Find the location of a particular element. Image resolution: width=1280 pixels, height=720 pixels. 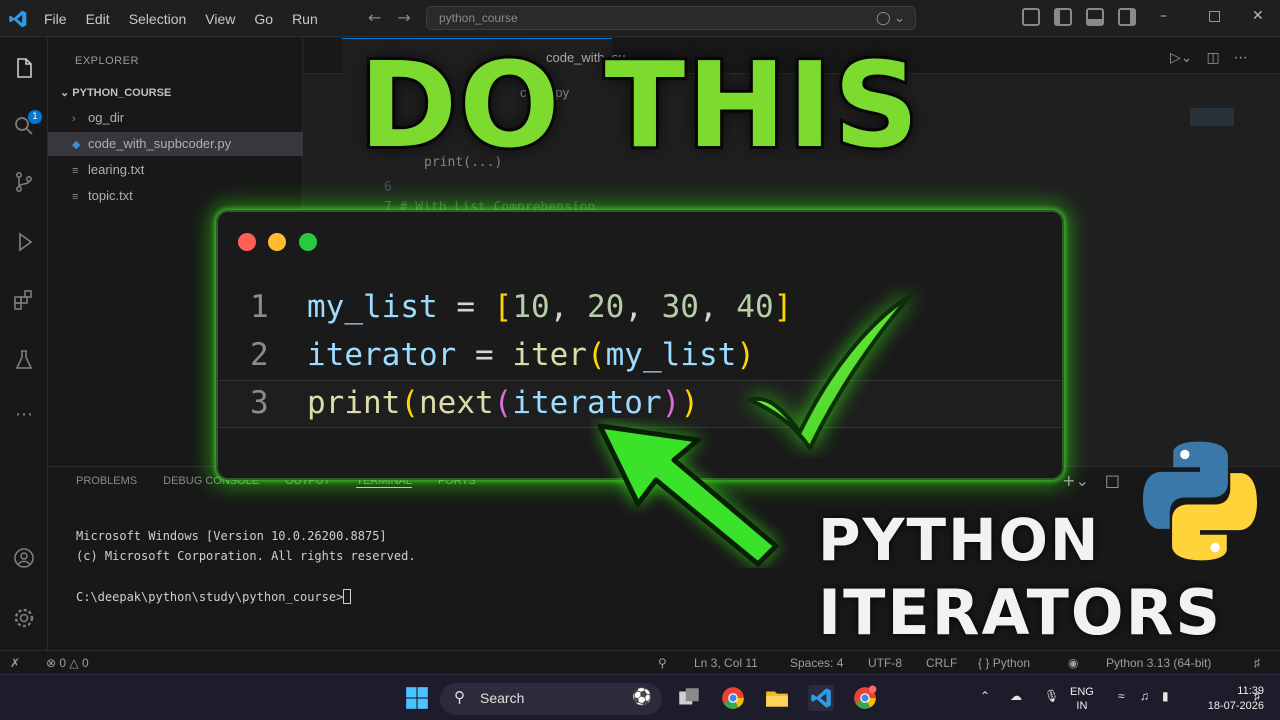

vscode-logo-icon is located at coordinates (18, 19).